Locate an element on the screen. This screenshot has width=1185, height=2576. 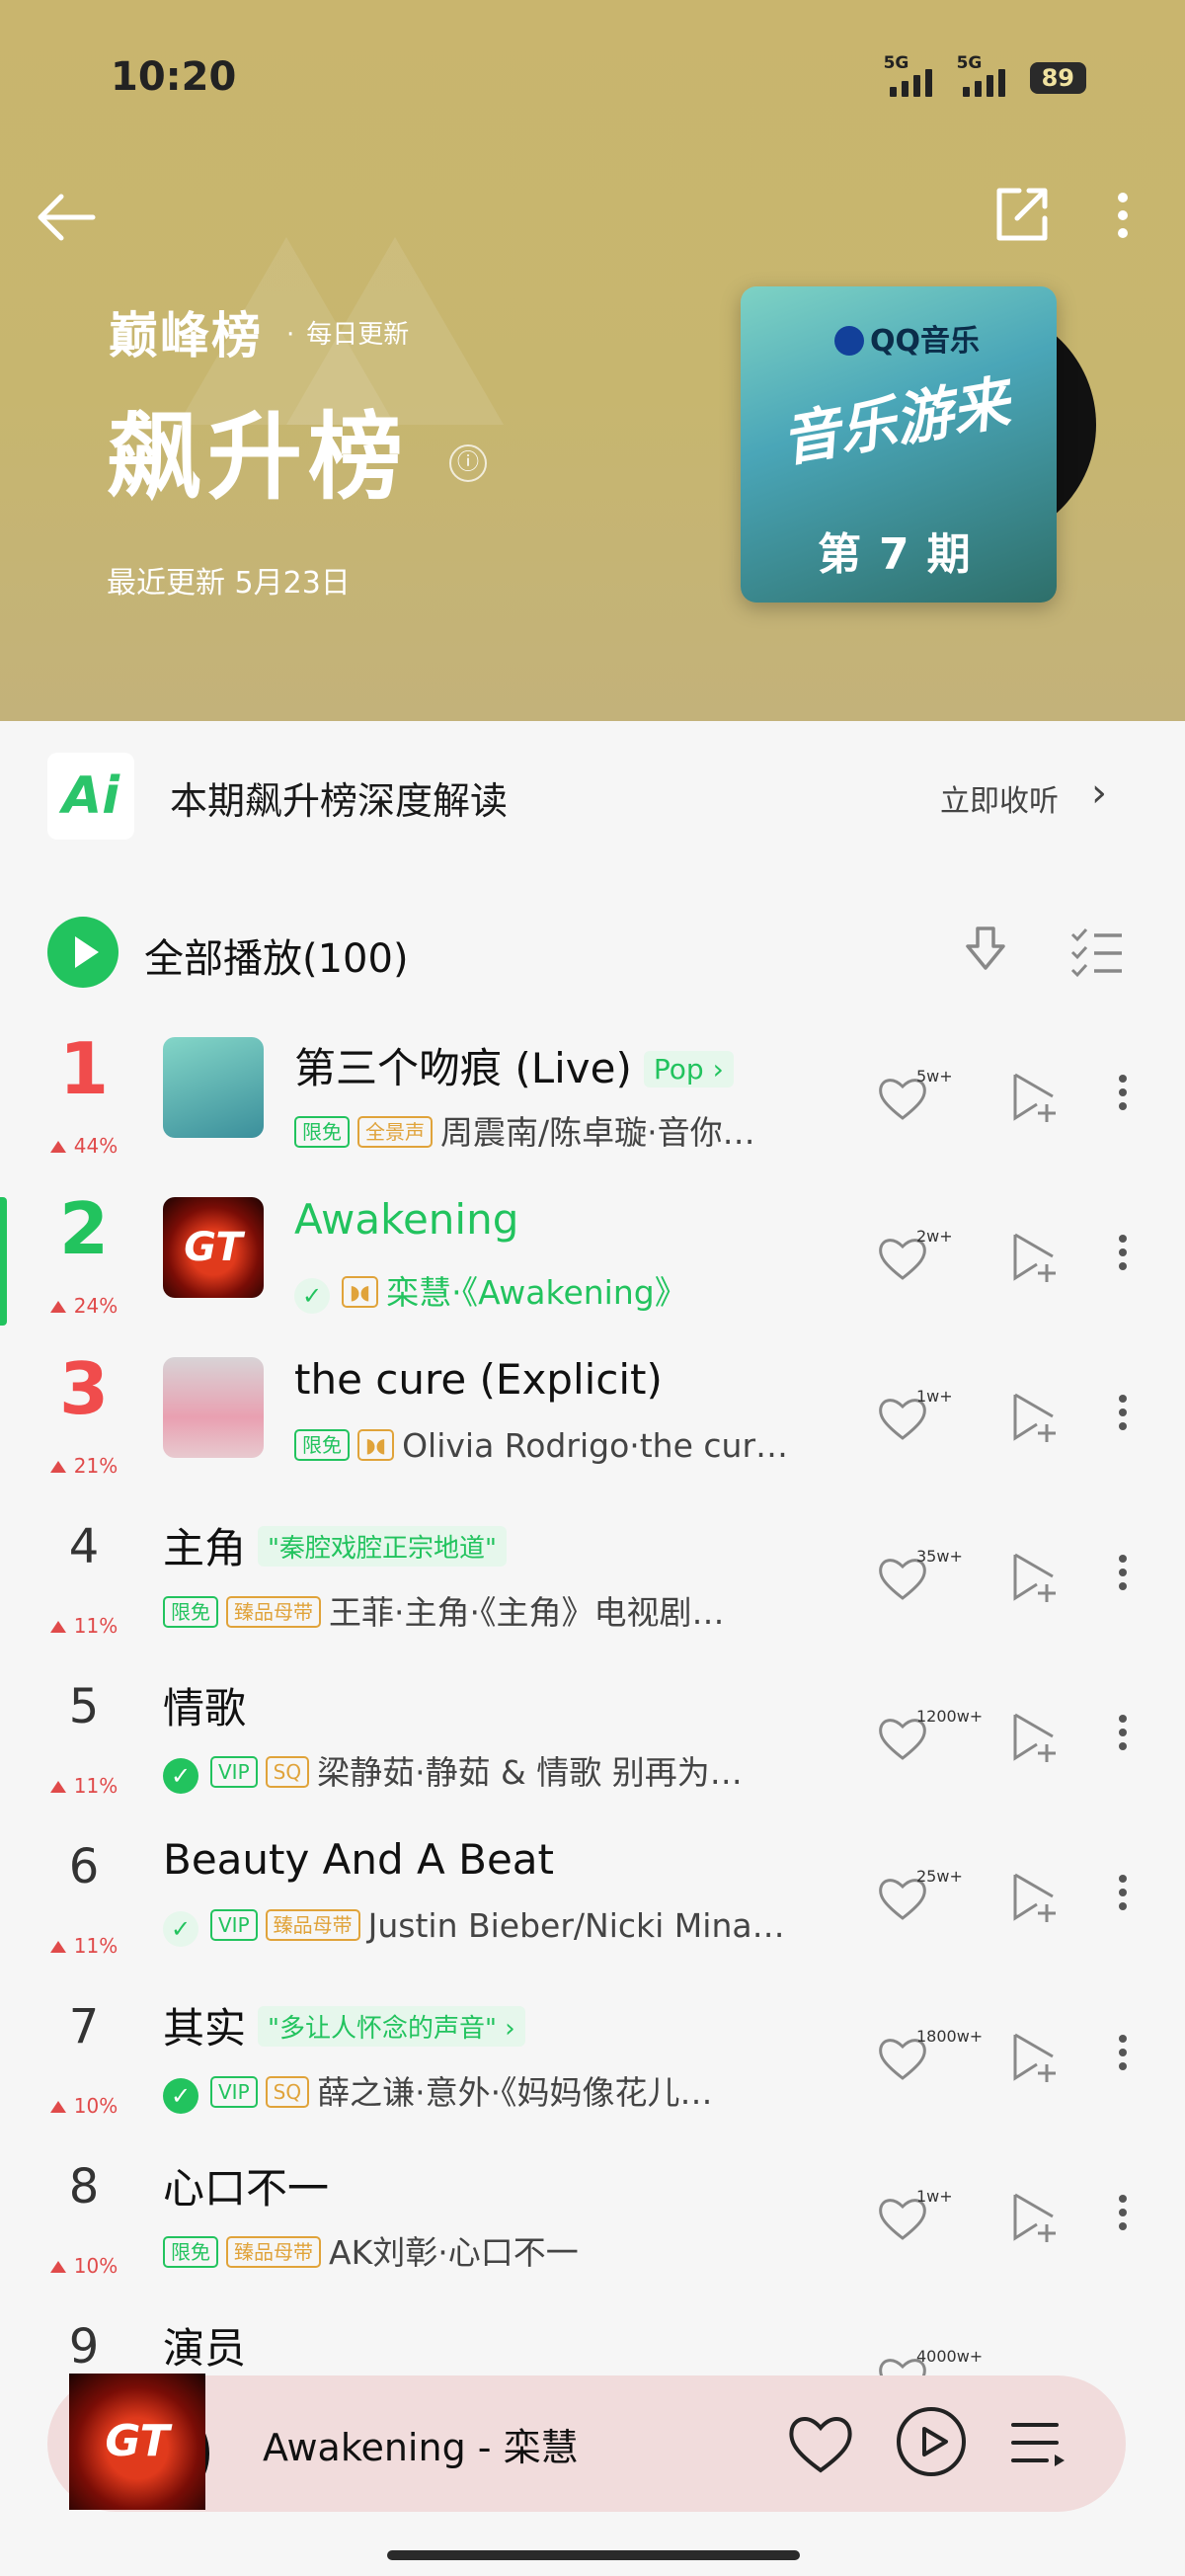
quote-tag: "秦腔戏腔正宗地道" is located at coordinates (382, 1546).